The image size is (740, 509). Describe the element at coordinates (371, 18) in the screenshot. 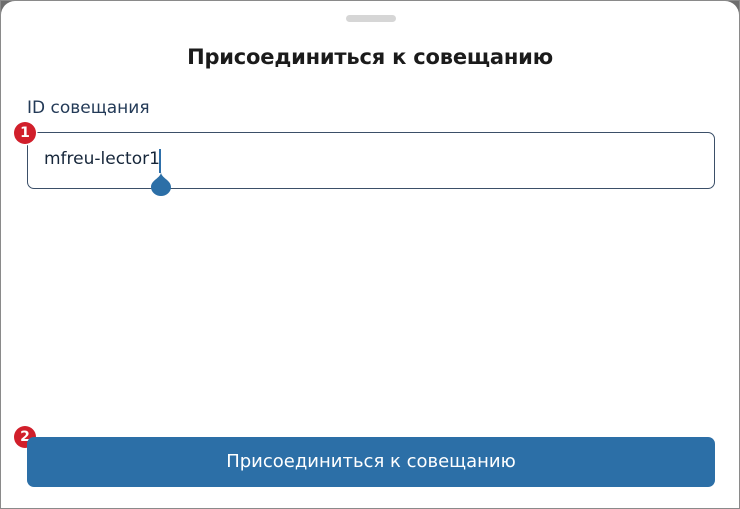

I see `sheet-grabber-handle` at that location.